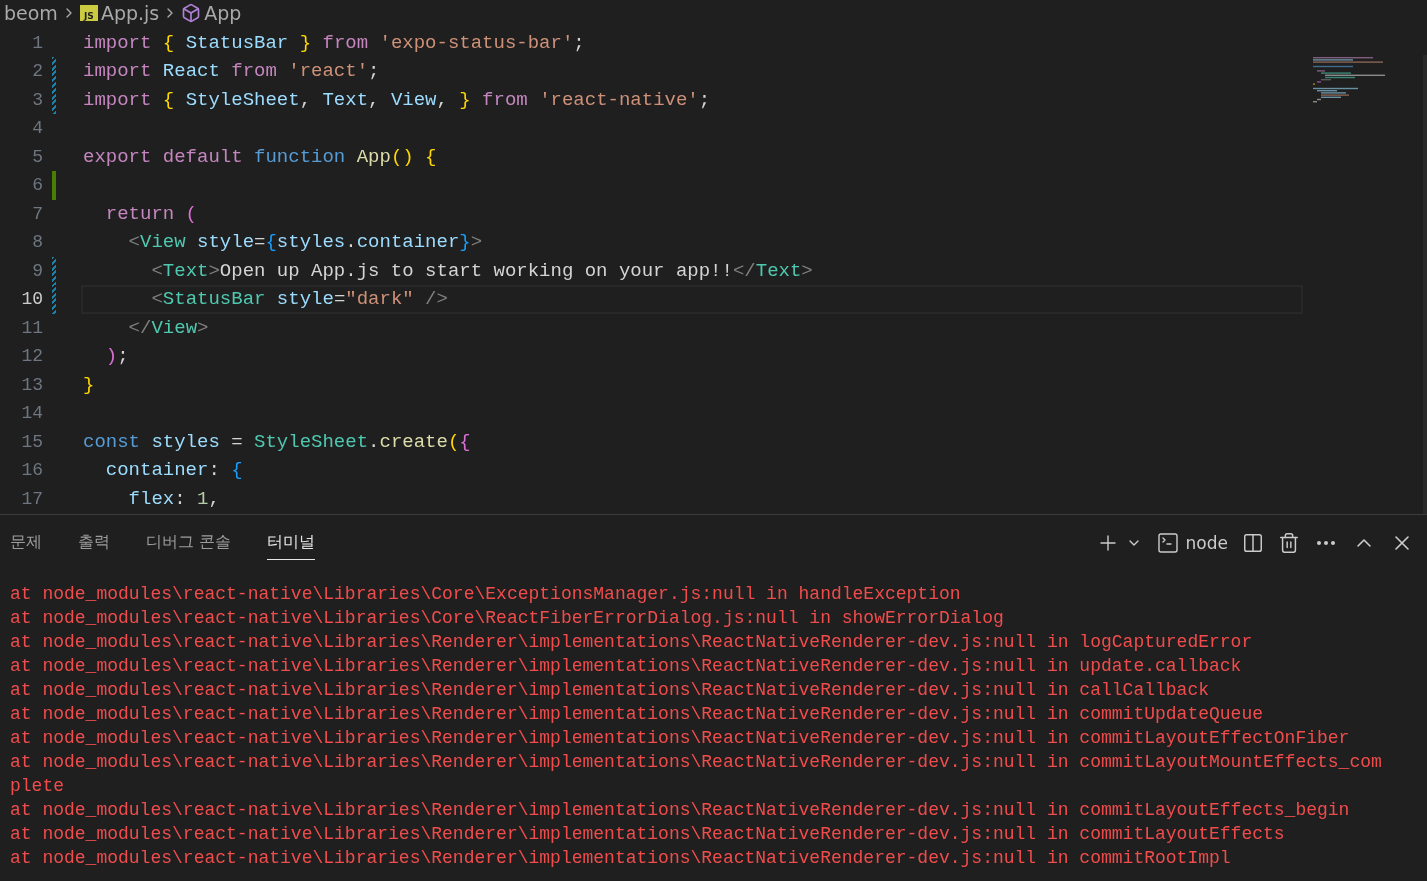  What do you see at coordinates (1167, 543) in the screenshot?
I see `terminal-icon` at bounding box center [1167, 543].